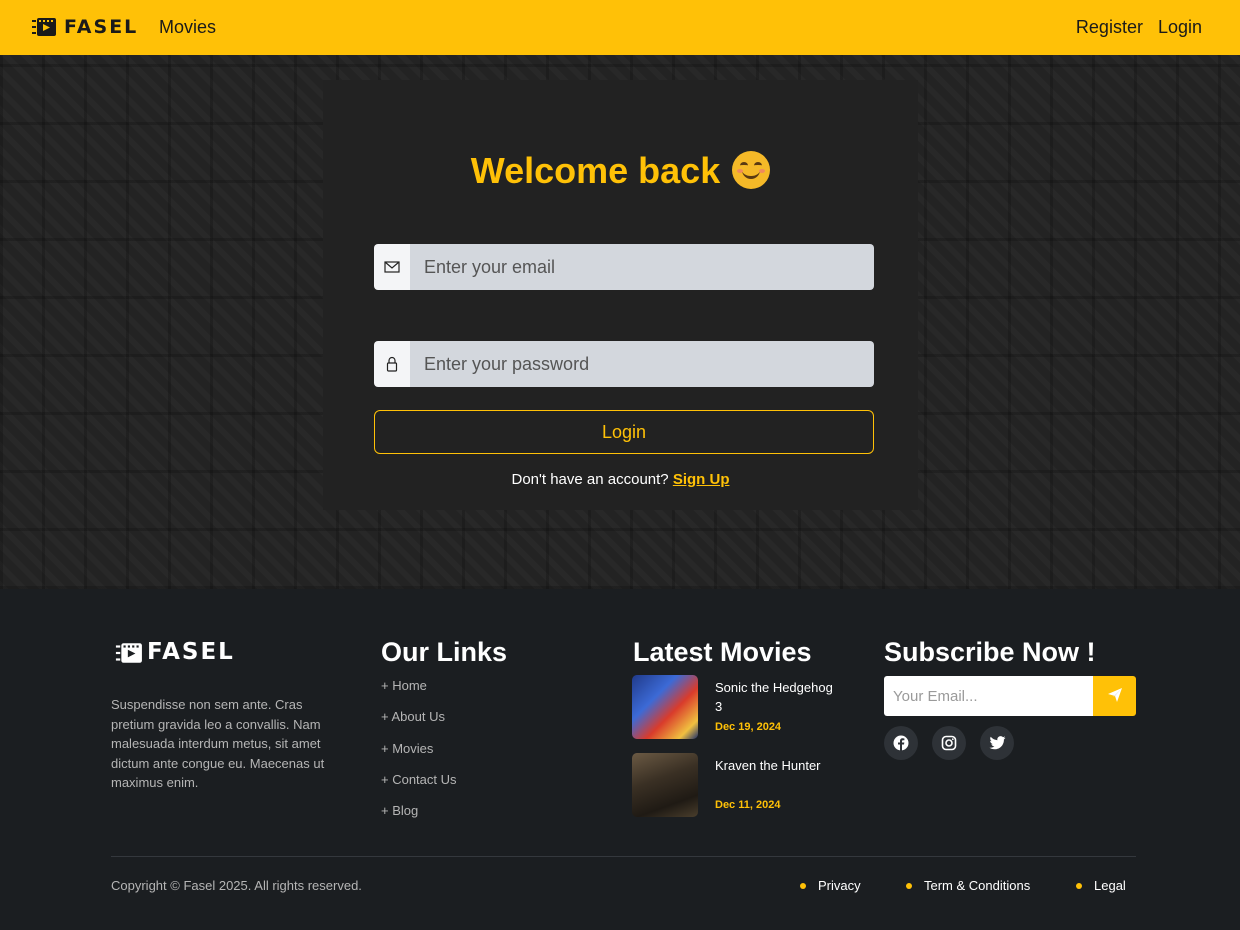 The image size is (1240, 930). Describe the element at coordinates (901, 743) in the screenshot. I see `facebook-icon` at that location.